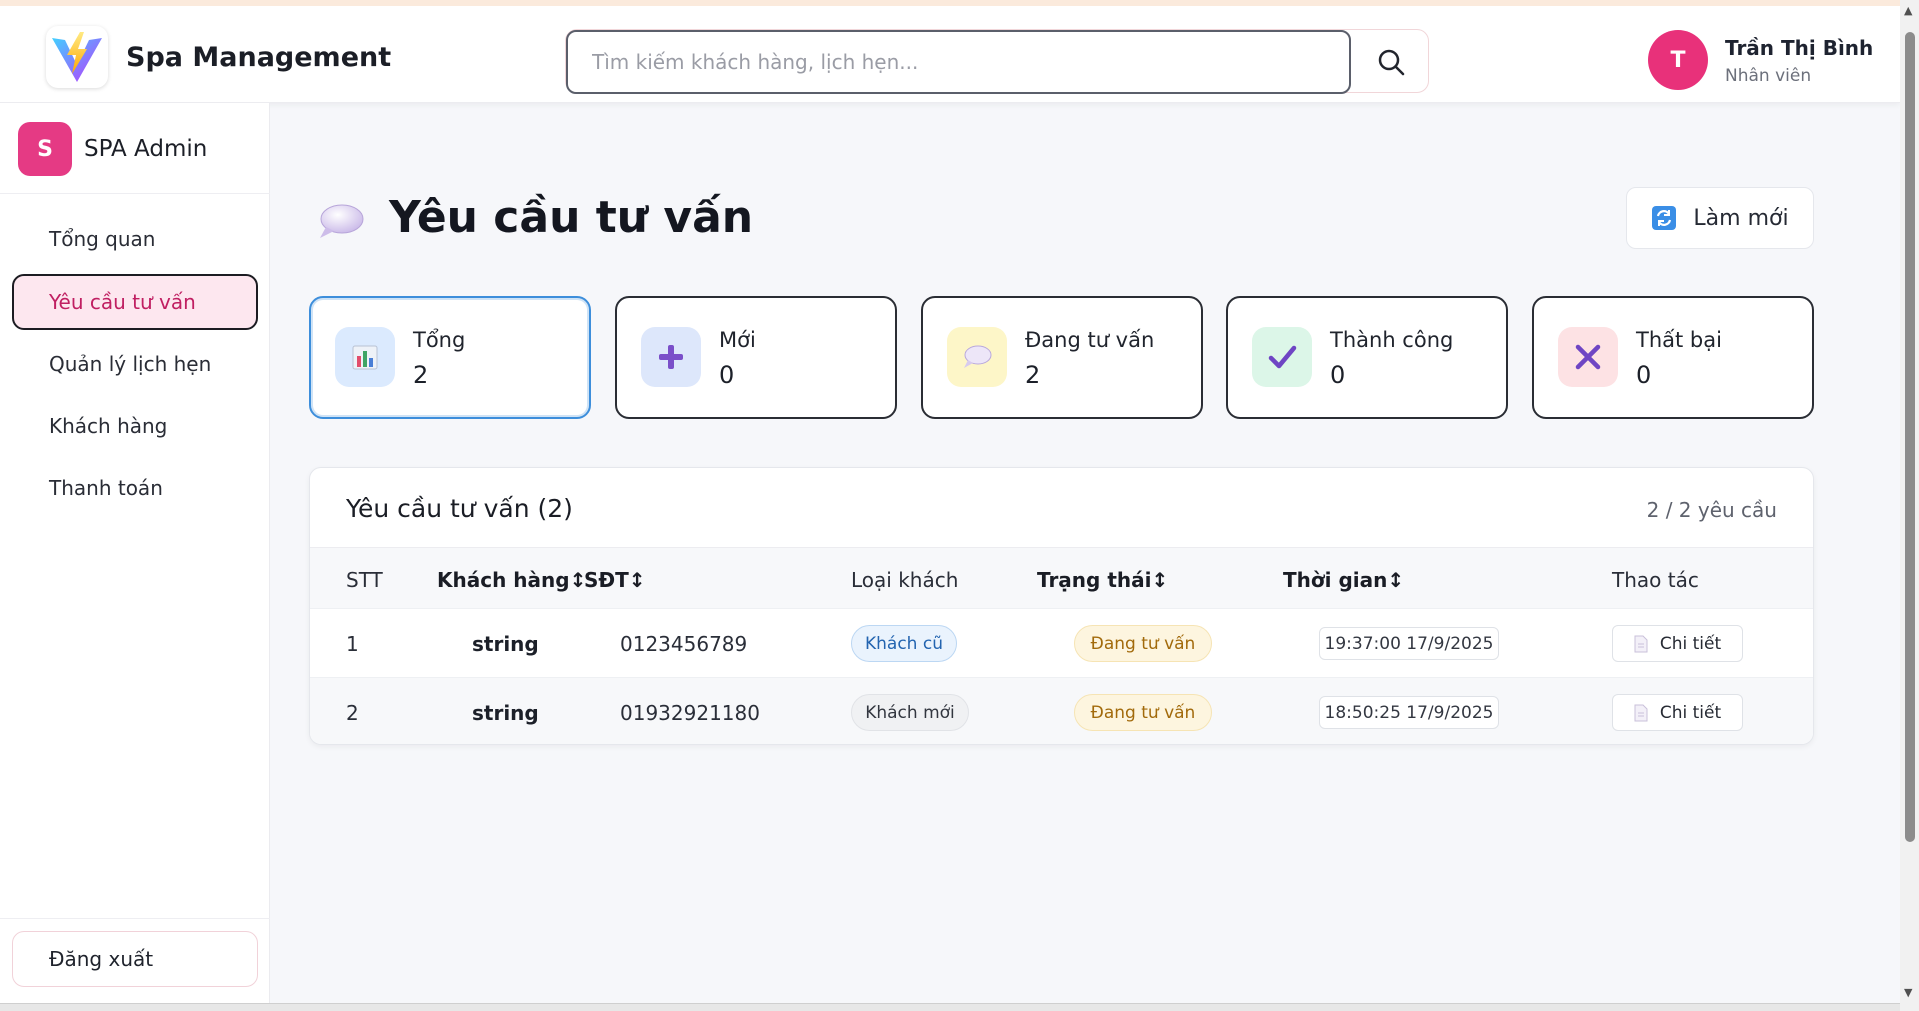 The height and width of the screenshot is (1011, 1919). Describe the element at coordinates (905, 580) in the screenshot. I see `column-header-customer-type: Loại khách` at that location.